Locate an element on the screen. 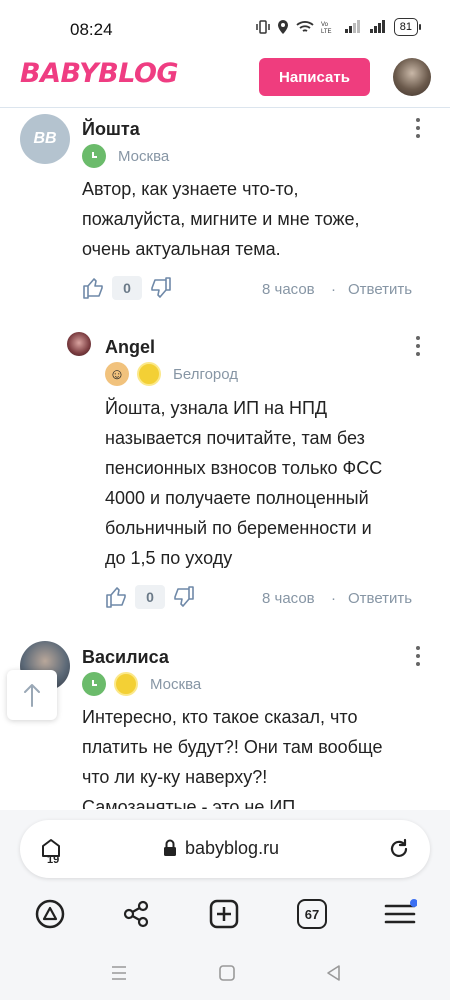 The image size is (450, 1000). new-tab-button is located at coordinates (224, 914).